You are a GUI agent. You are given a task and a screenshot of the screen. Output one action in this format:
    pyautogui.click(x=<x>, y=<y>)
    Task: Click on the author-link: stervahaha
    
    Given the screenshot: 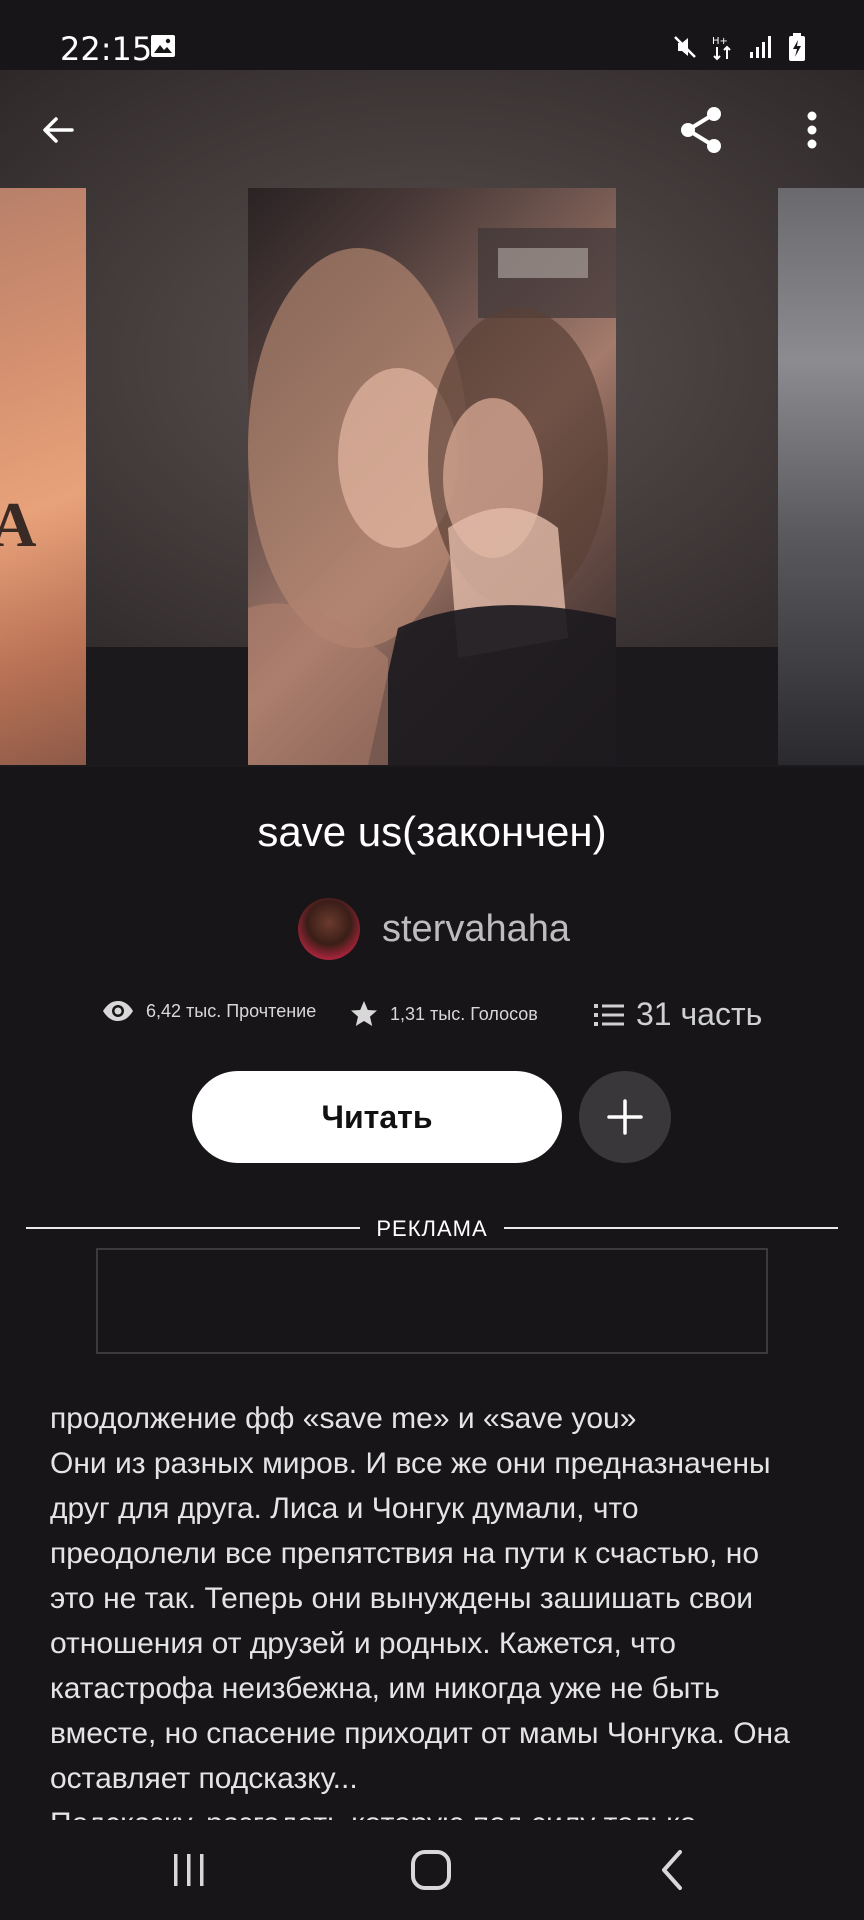 What is the action you would take?
    pyautogui.click(x=434, y=929)
    